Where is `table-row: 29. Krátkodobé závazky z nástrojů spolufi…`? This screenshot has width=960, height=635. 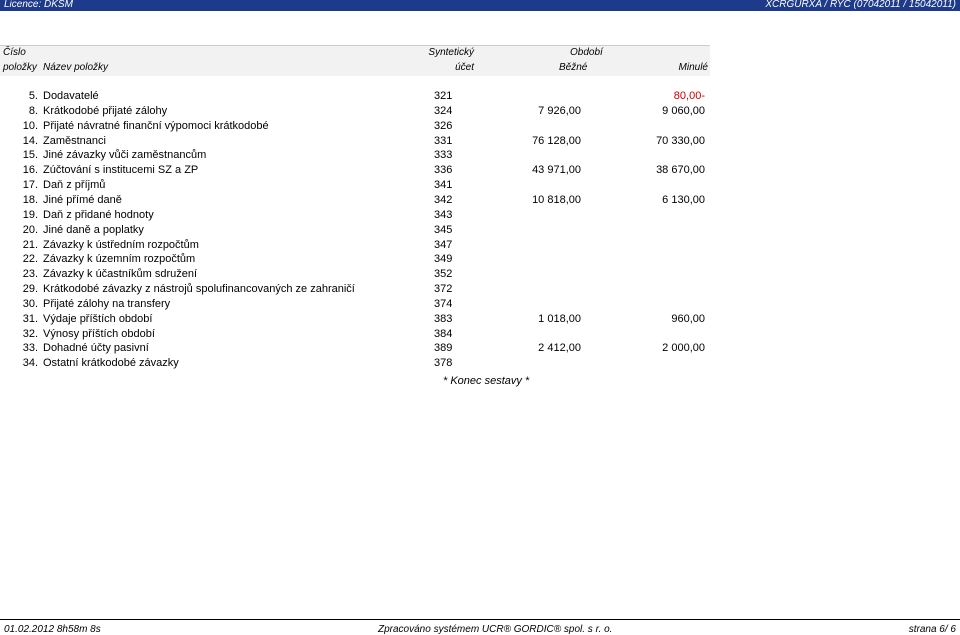
table-row: 29. Krátkodobé závazky z nástrojů spolufi… is located at coordinates (356, 290).